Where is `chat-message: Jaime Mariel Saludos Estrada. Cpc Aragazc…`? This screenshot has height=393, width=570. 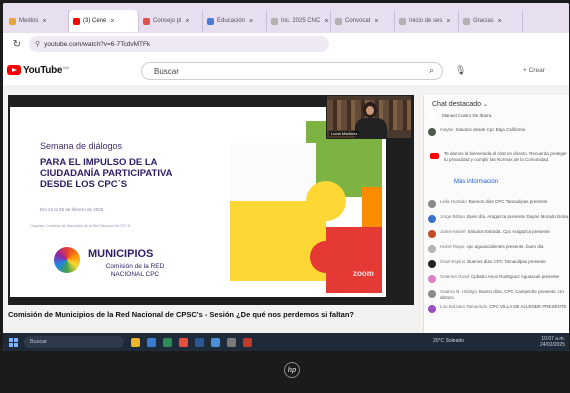
chat-message: Jaime Mariel Saludos Estrada. Cpc Aragazc… is located at coordinates (498, 233).